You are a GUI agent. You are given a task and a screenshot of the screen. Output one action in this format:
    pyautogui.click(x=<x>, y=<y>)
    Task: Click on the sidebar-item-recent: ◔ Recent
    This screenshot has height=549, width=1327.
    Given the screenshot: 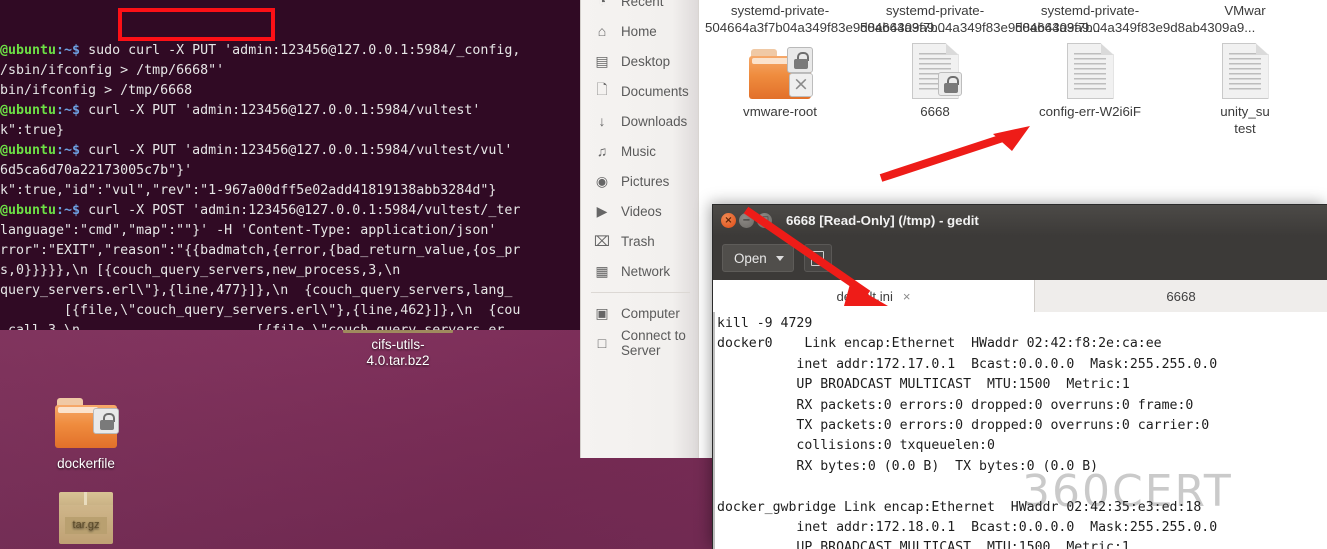 What is the action you would take?
    pyautogui.click(x=639, y=8)
    